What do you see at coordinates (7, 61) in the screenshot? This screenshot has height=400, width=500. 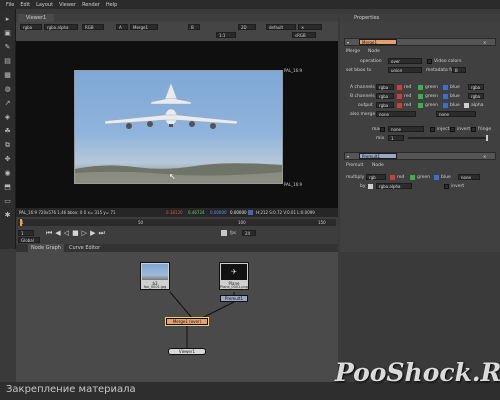 I see `time-icon: ▤` at bounding box center [7, 61].